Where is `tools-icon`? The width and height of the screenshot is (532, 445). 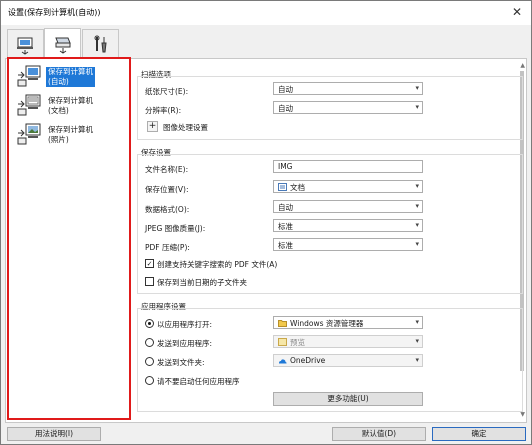
tools-icon is located at coordinates (100, 44).